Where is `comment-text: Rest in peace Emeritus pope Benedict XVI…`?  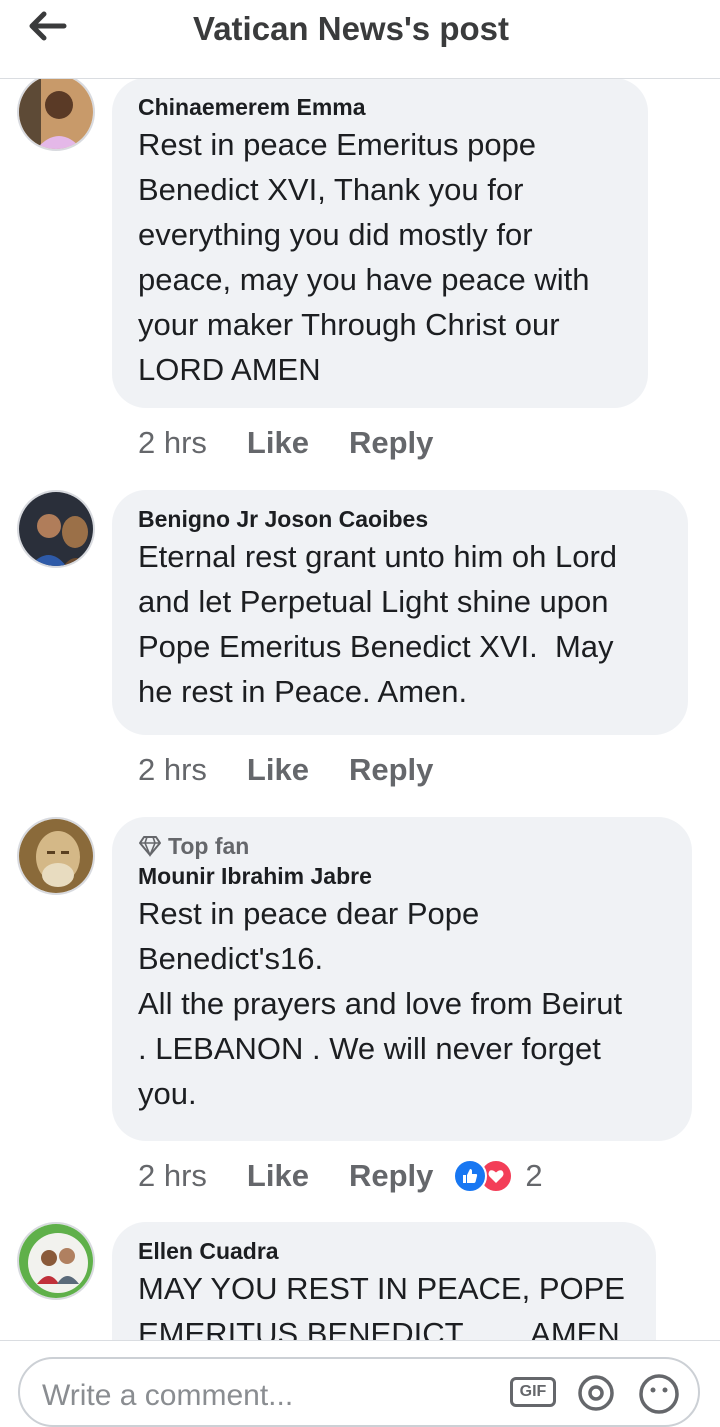 comment-text: Rest in peace Emeritus pope Benedict XVI… is located at coordinates (364, 257).